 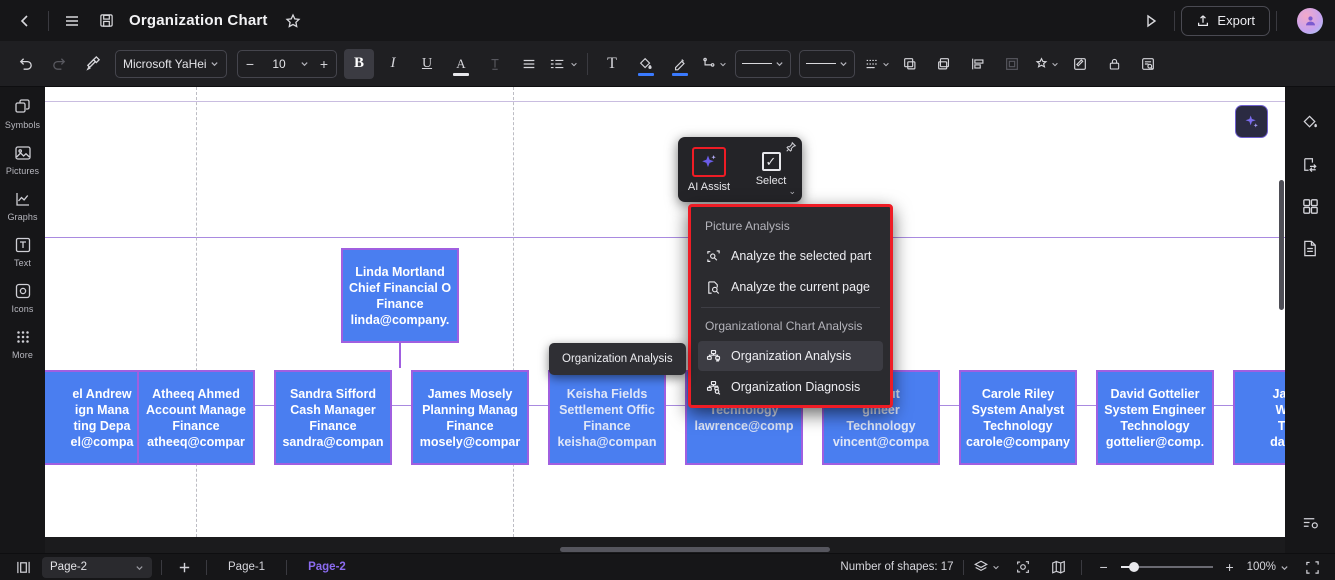 What do you see at coordinates (563, 64) in the screenshot?
I see `line-spacing-button` at bounding box center [563, 64].